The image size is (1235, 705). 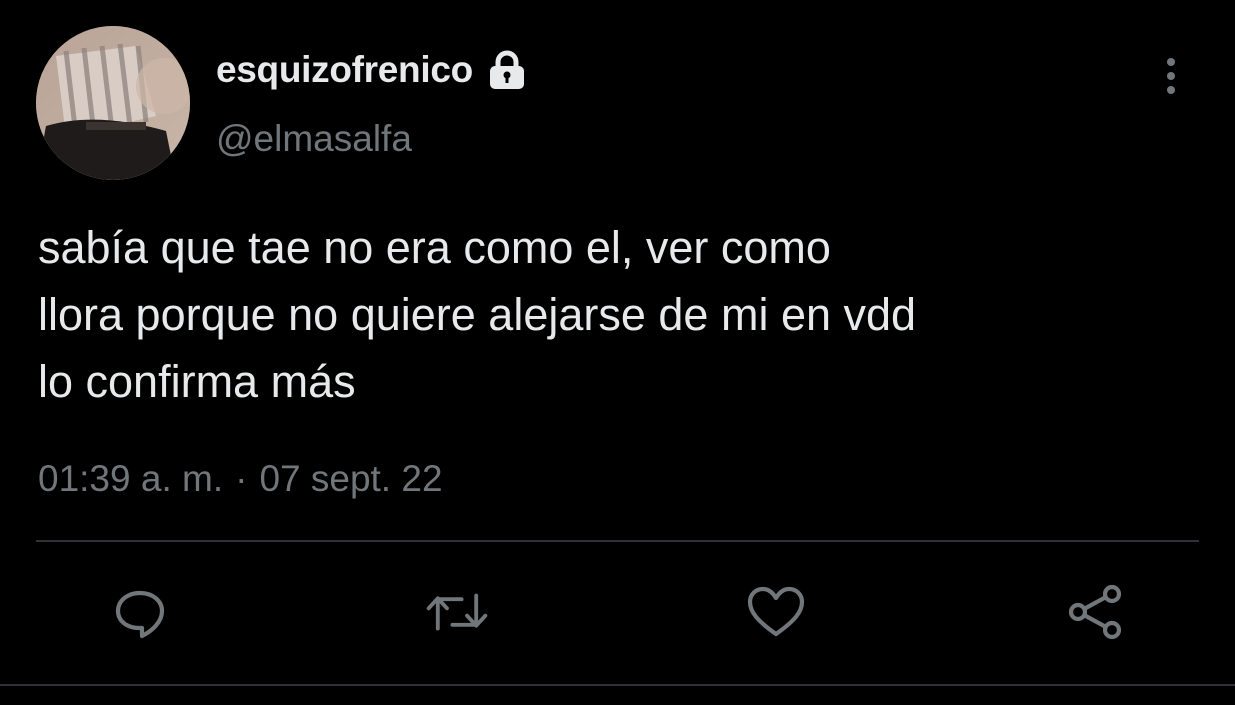 I want to click on tweet-timestamp: 01:39 a. m. · 07 sept. 22, so click(x=240, y=479).